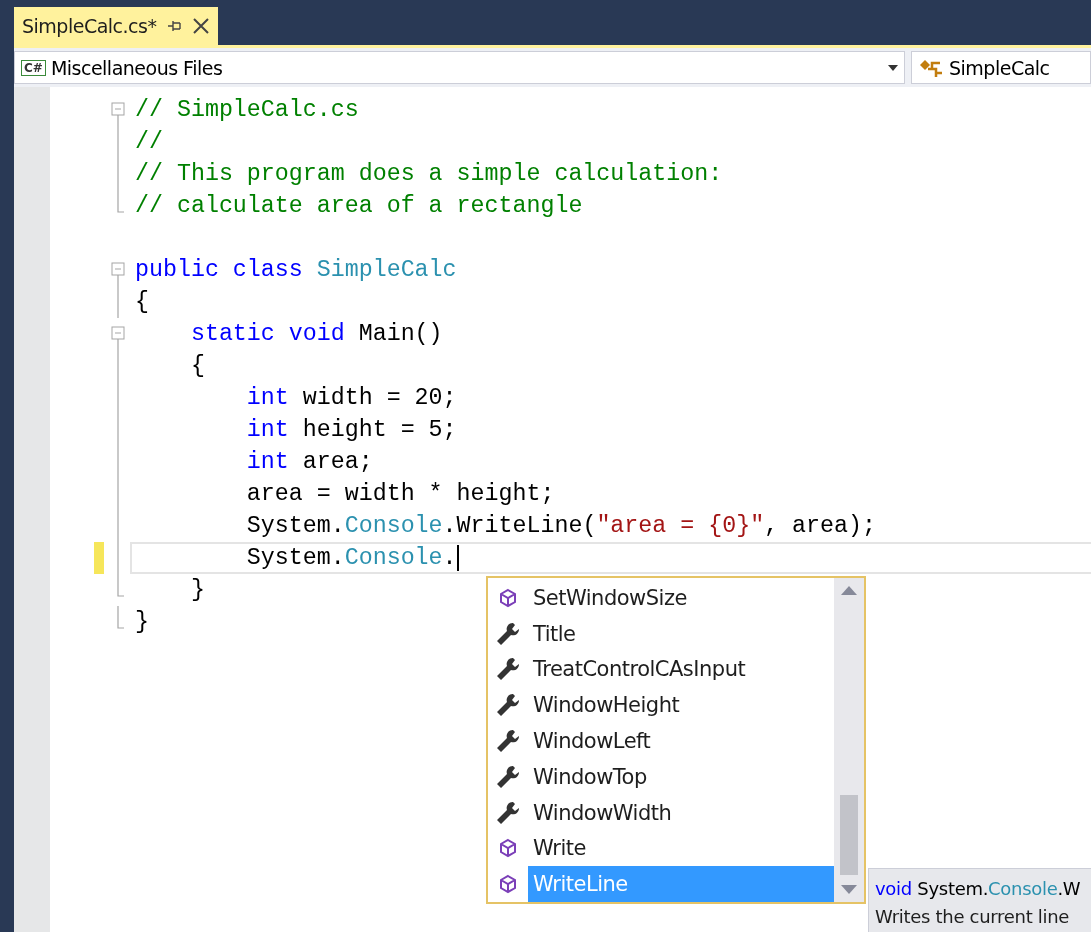  I want to click on completion-item: WindowHeight, so click(681, 705).